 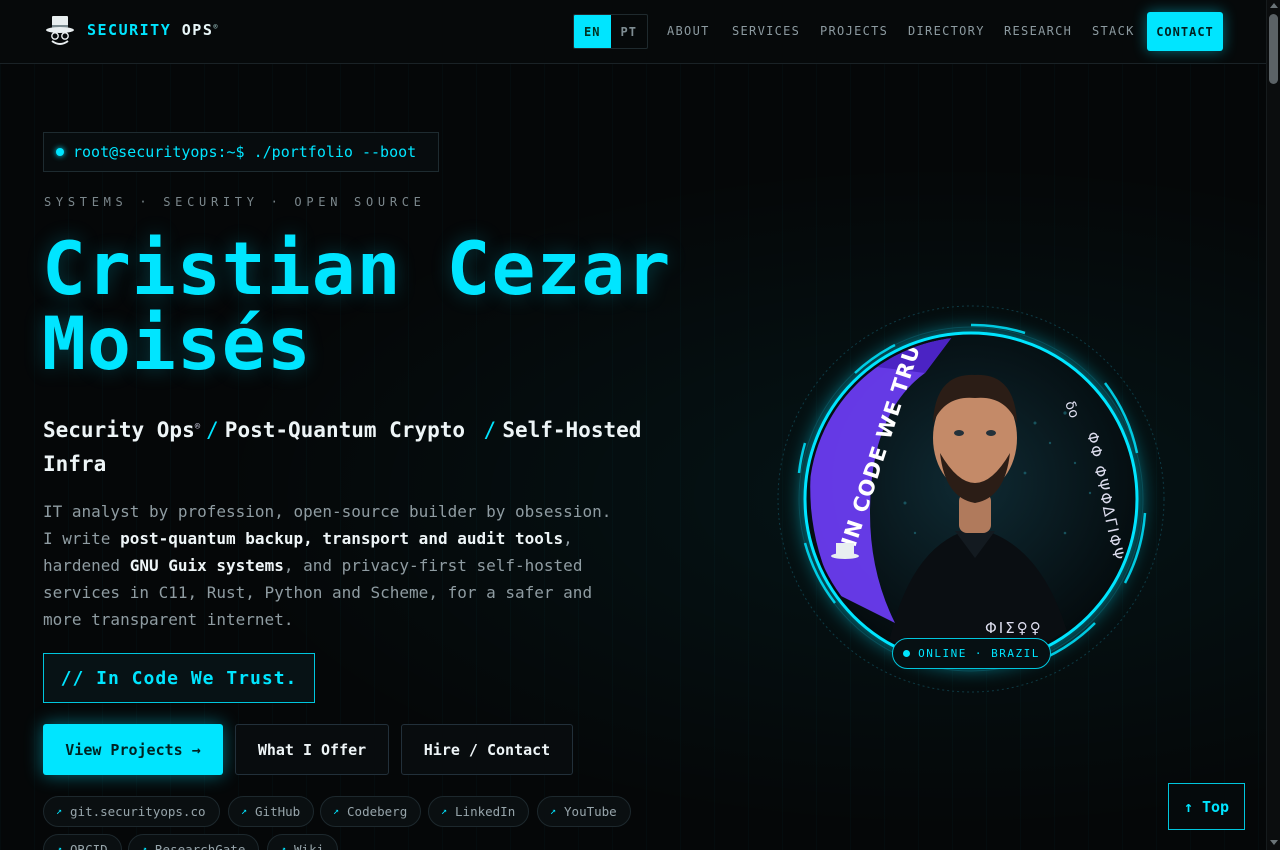 I want to click on link-github: ↗ GitHub, so click(x=271, y=811).